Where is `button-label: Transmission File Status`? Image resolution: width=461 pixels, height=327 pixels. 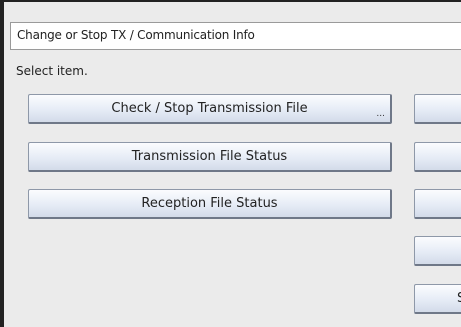 button-label: Transmission File Status is located at coordinates (209, 156).